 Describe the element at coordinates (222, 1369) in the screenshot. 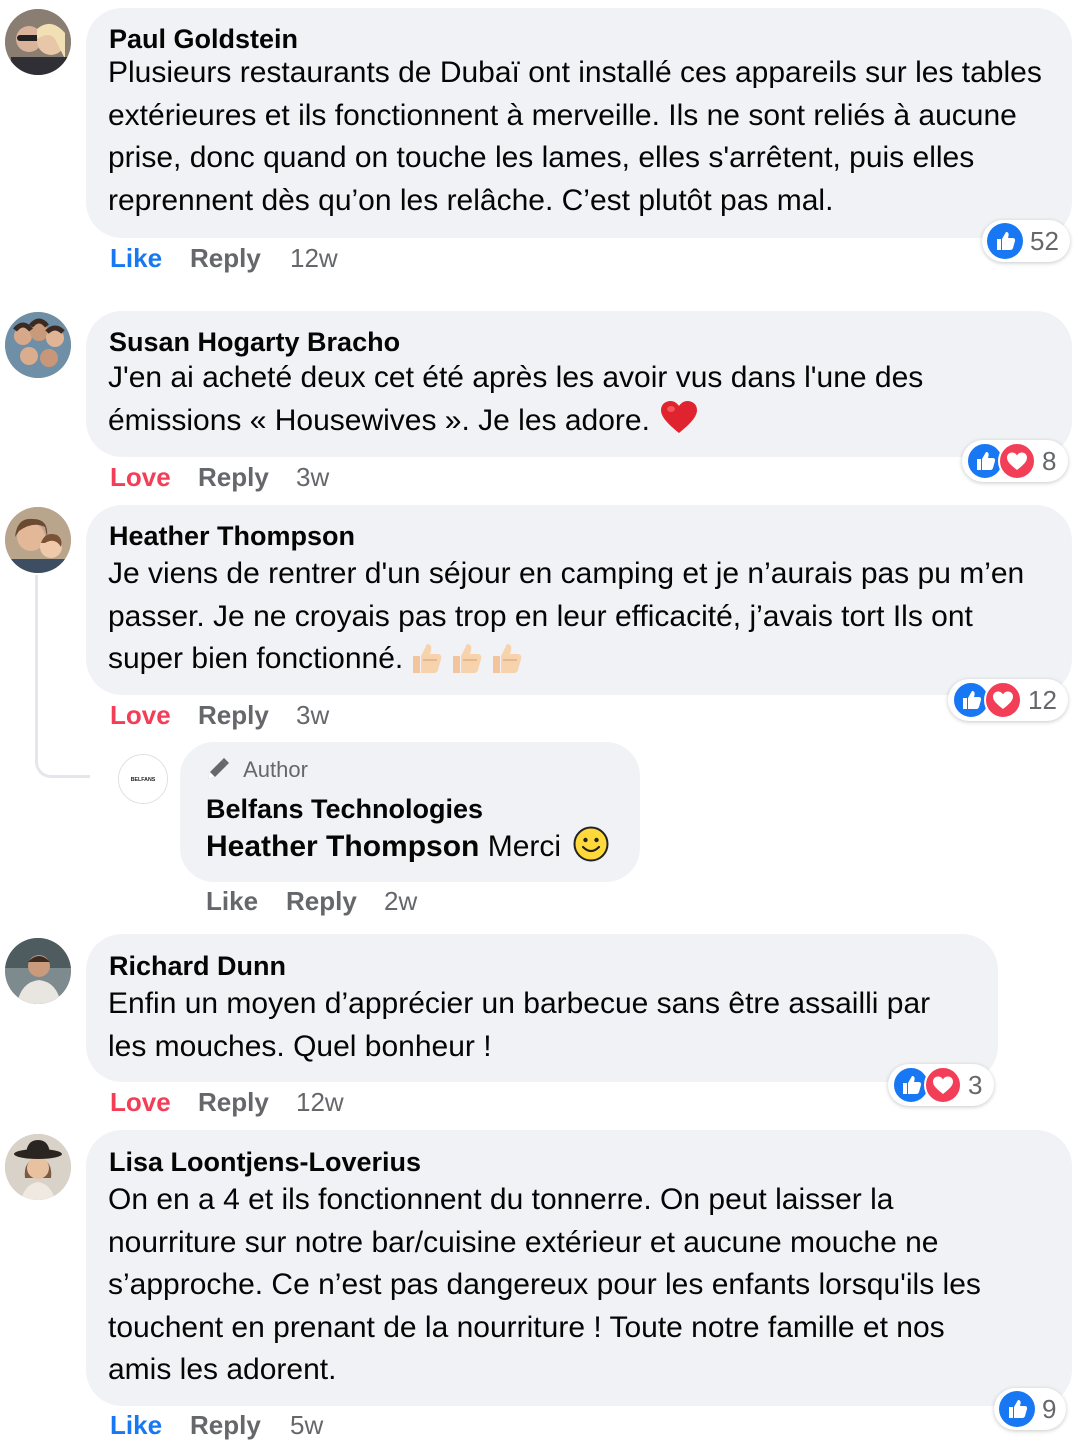

I see `comment-text-line: amis les adorent.` at that location.